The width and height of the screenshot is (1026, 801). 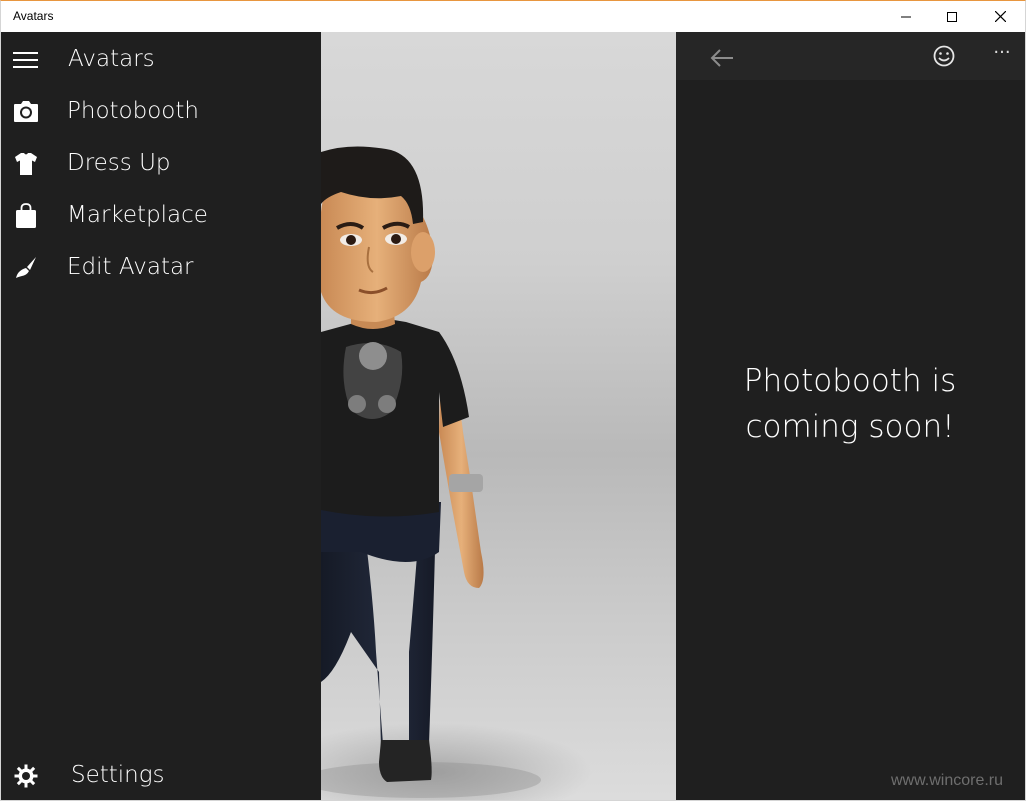 What do you see at coordinates (26, 776) in the screenshot?
I see `gear-icon` at bounding box center [26, 776].